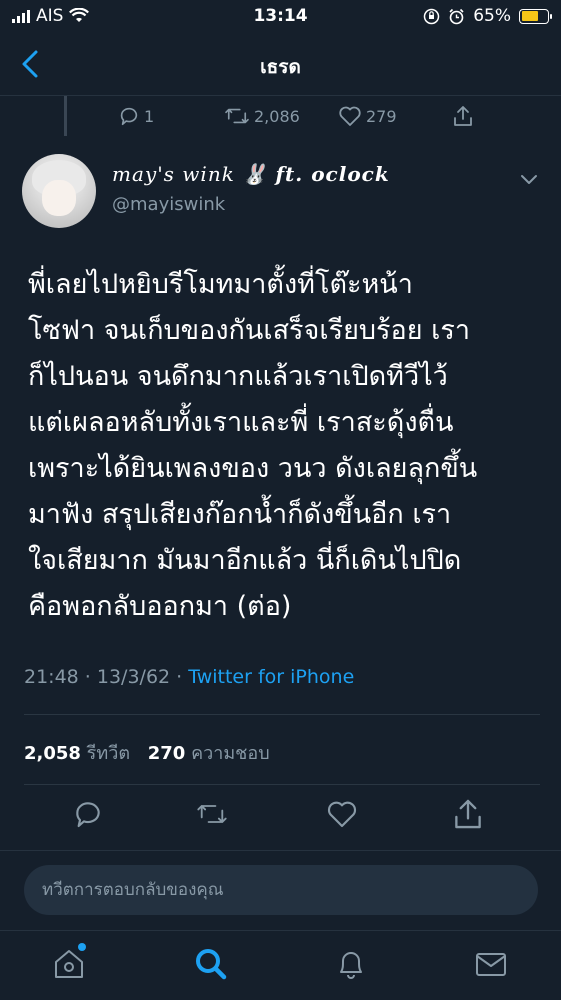  Describe the element at coordinates (249, 330) in the screenshot. I see `tweet-line: โซฟา จนเก็บของกันเสร็จเรียบร้อย เรา` at that location.